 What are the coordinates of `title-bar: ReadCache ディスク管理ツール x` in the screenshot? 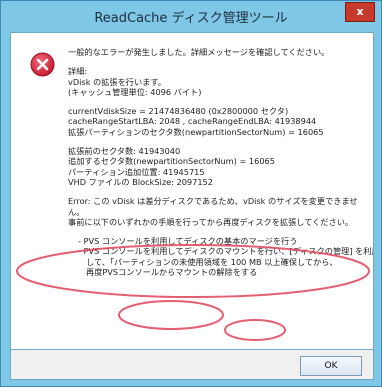 It's located at (191, 16).